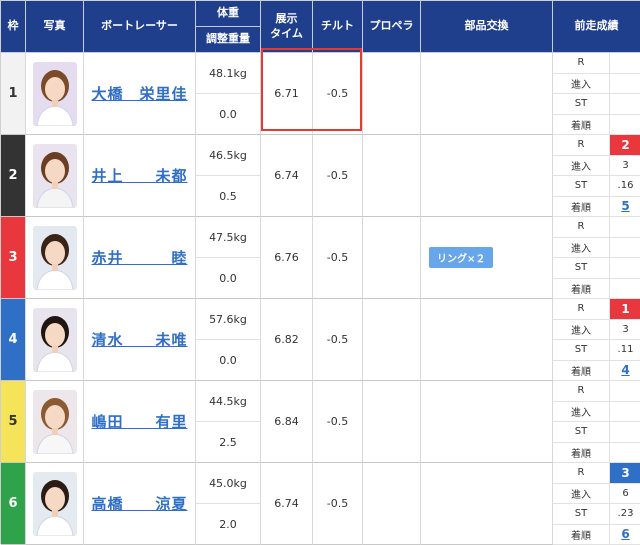 This screenshot has width=640, height=545. I want to click on exhibit-time-value: 6.82, so click(287, 340).